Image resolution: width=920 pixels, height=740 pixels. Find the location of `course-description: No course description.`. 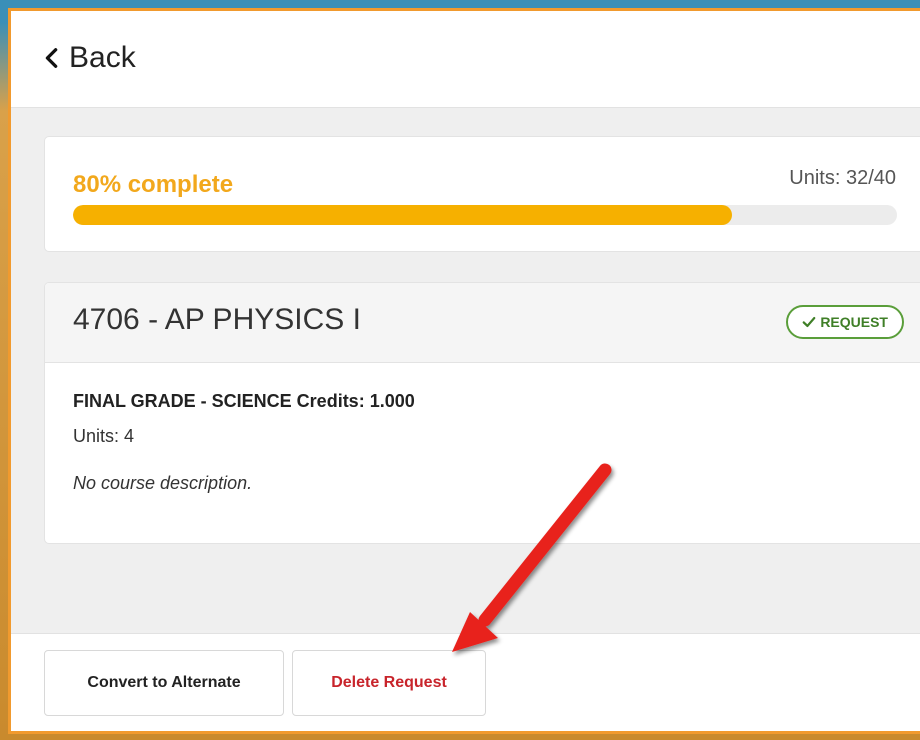

course-description: No course description. is located at coordinates (163, 483).